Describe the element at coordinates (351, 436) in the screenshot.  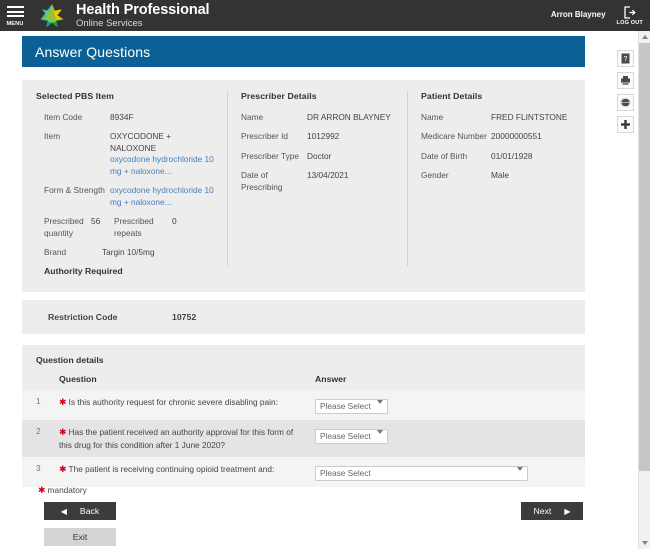
I see `answer-select-2: Please Select` at that location.